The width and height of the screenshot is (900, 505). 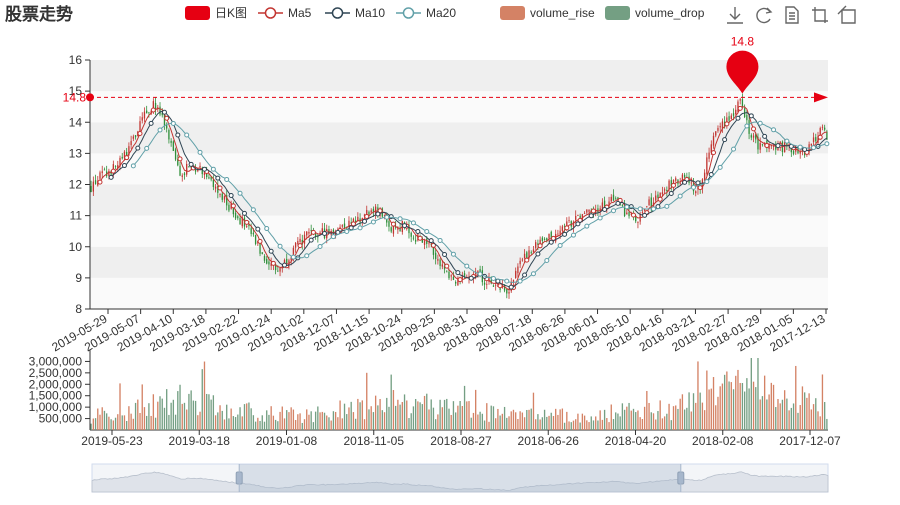 I want to click on volume-bars, so click(x=459, y=394).